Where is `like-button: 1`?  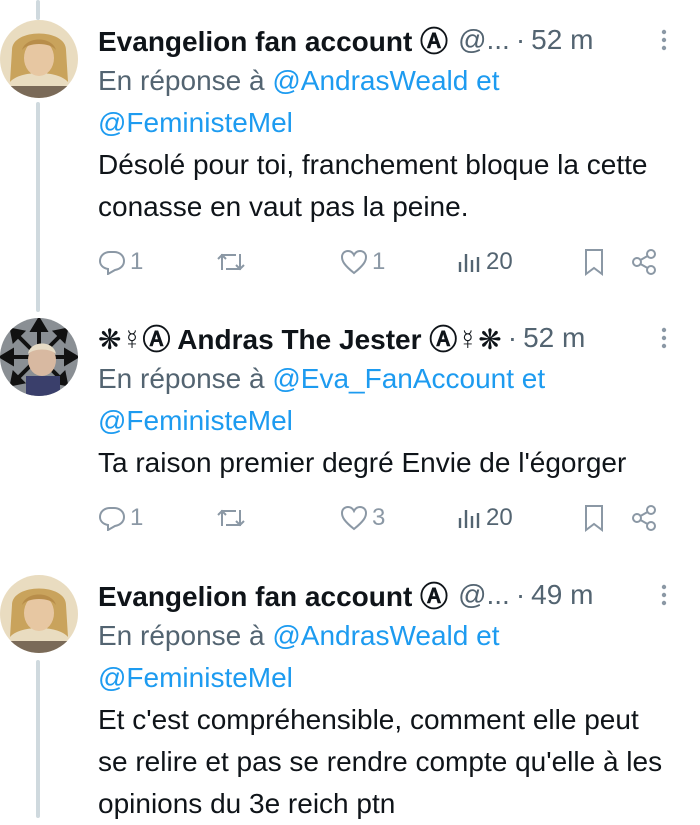
like-button: 1 is located at coordinates (398, 262).